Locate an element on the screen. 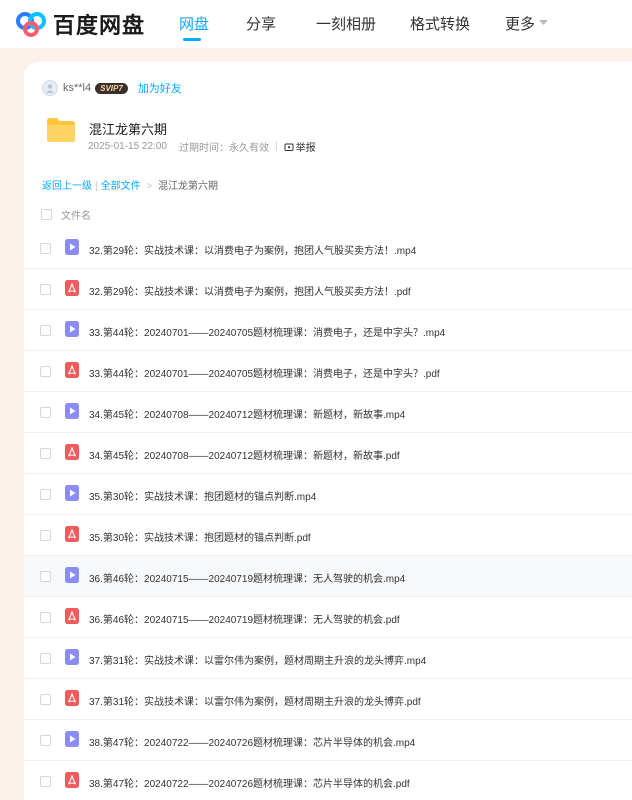 Image resolution: width=632 pixels, height=800 pixels. report-label: 举报 is located at coordinates (305, 148).